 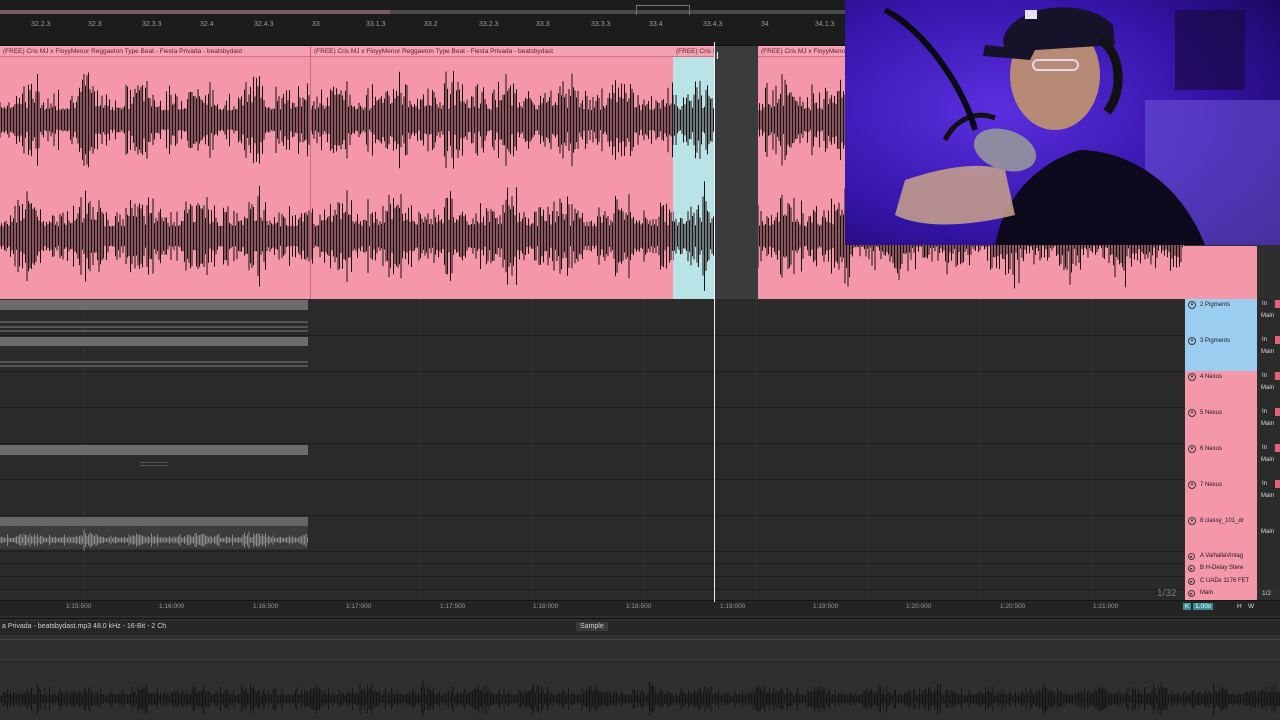 What do you see at coordinates (1221, 353) in the screenshot?
I see `track-header: ▾ 3 Pigments` at bounding box center [1221, 353].